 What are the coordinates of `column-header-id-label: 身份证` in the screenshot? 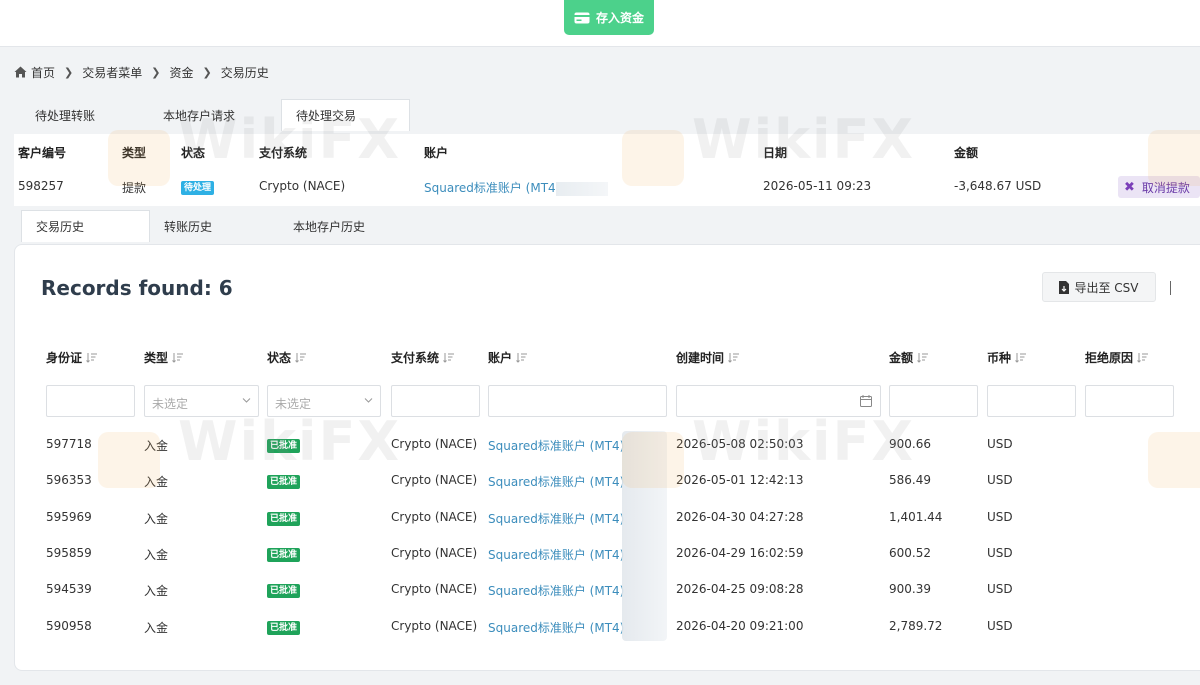 It's located at (64, 358).